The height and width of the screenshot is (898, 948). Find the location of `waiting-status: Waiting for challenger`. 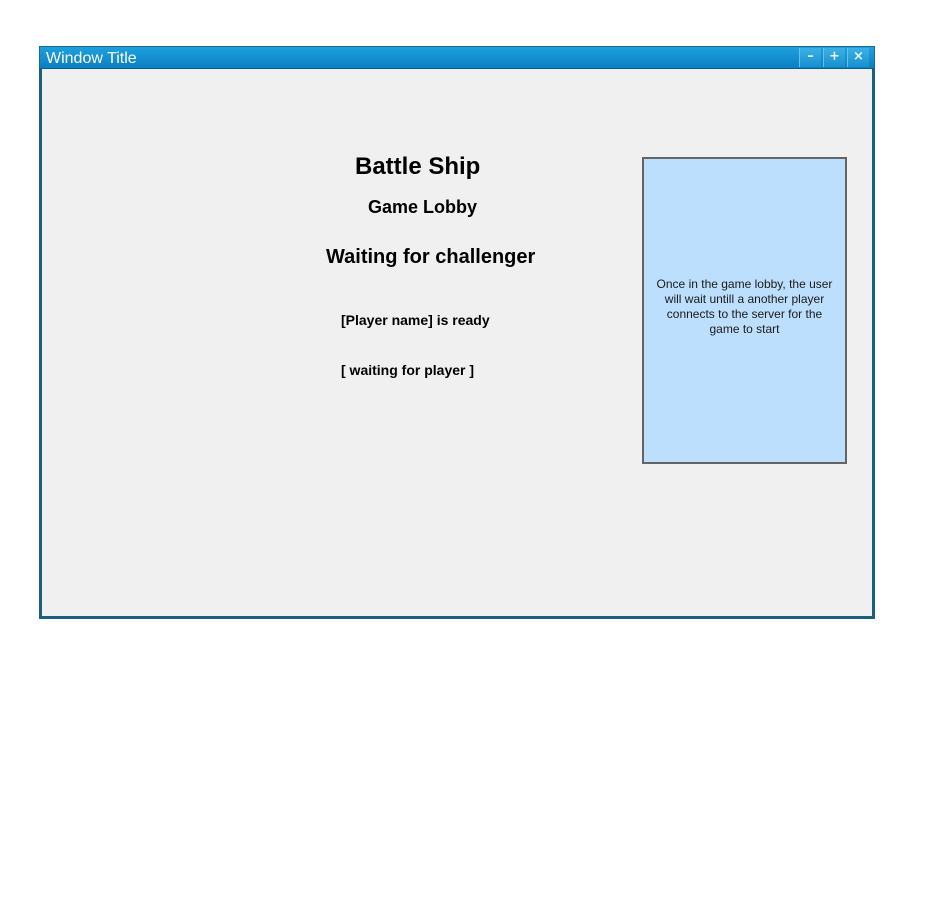

waiting-status: Waiting for challenger is located at coordinates (431, 257).